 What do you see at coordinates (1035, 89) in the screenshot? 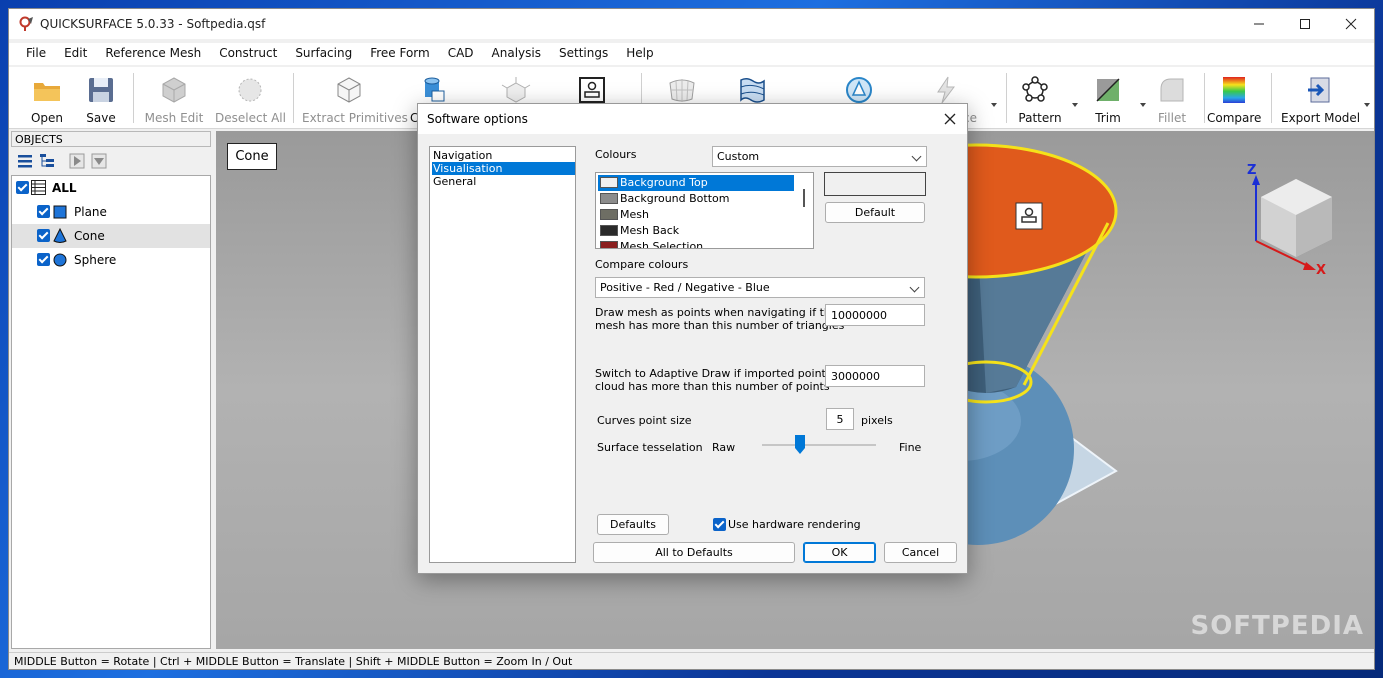
I see `pattern-icon` at bounding box center [1035, 89].